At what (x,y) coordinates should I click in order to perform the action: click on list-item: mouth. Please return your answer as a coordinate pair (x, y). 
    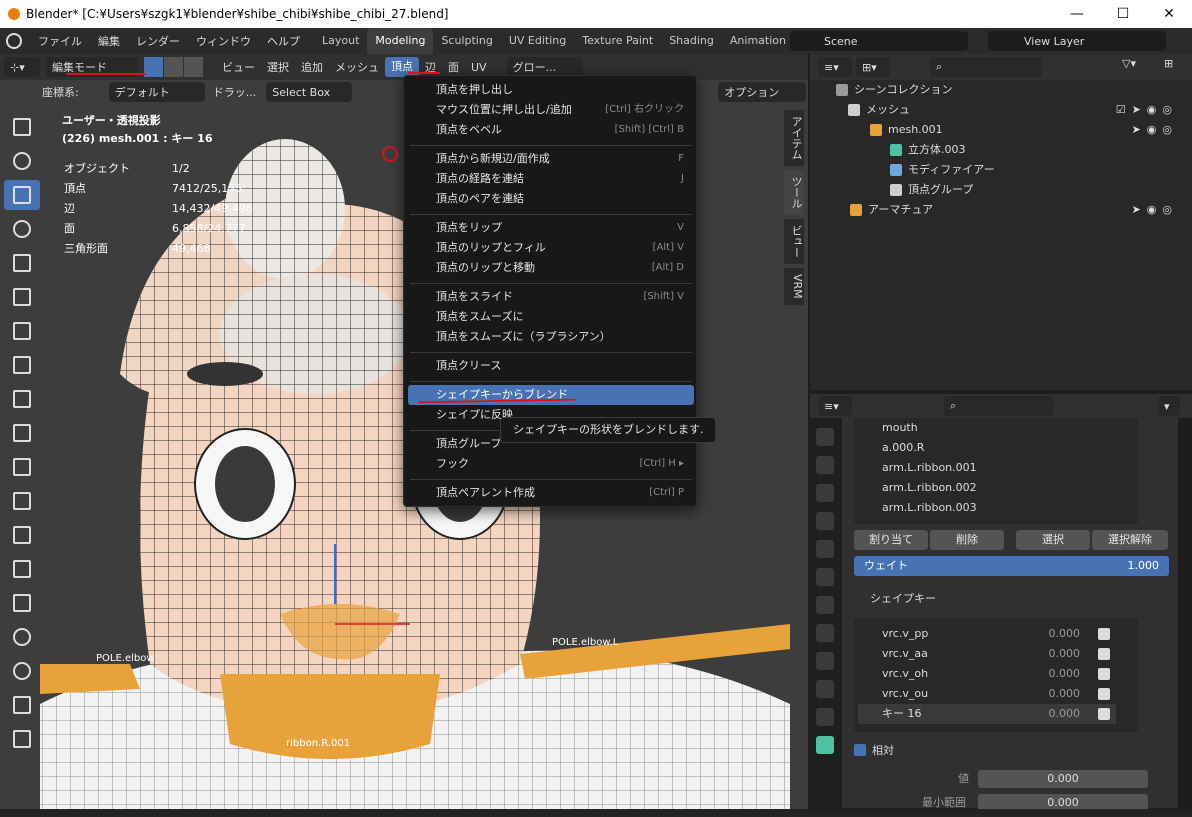
    Looking at the image, I should click on (987, 428).